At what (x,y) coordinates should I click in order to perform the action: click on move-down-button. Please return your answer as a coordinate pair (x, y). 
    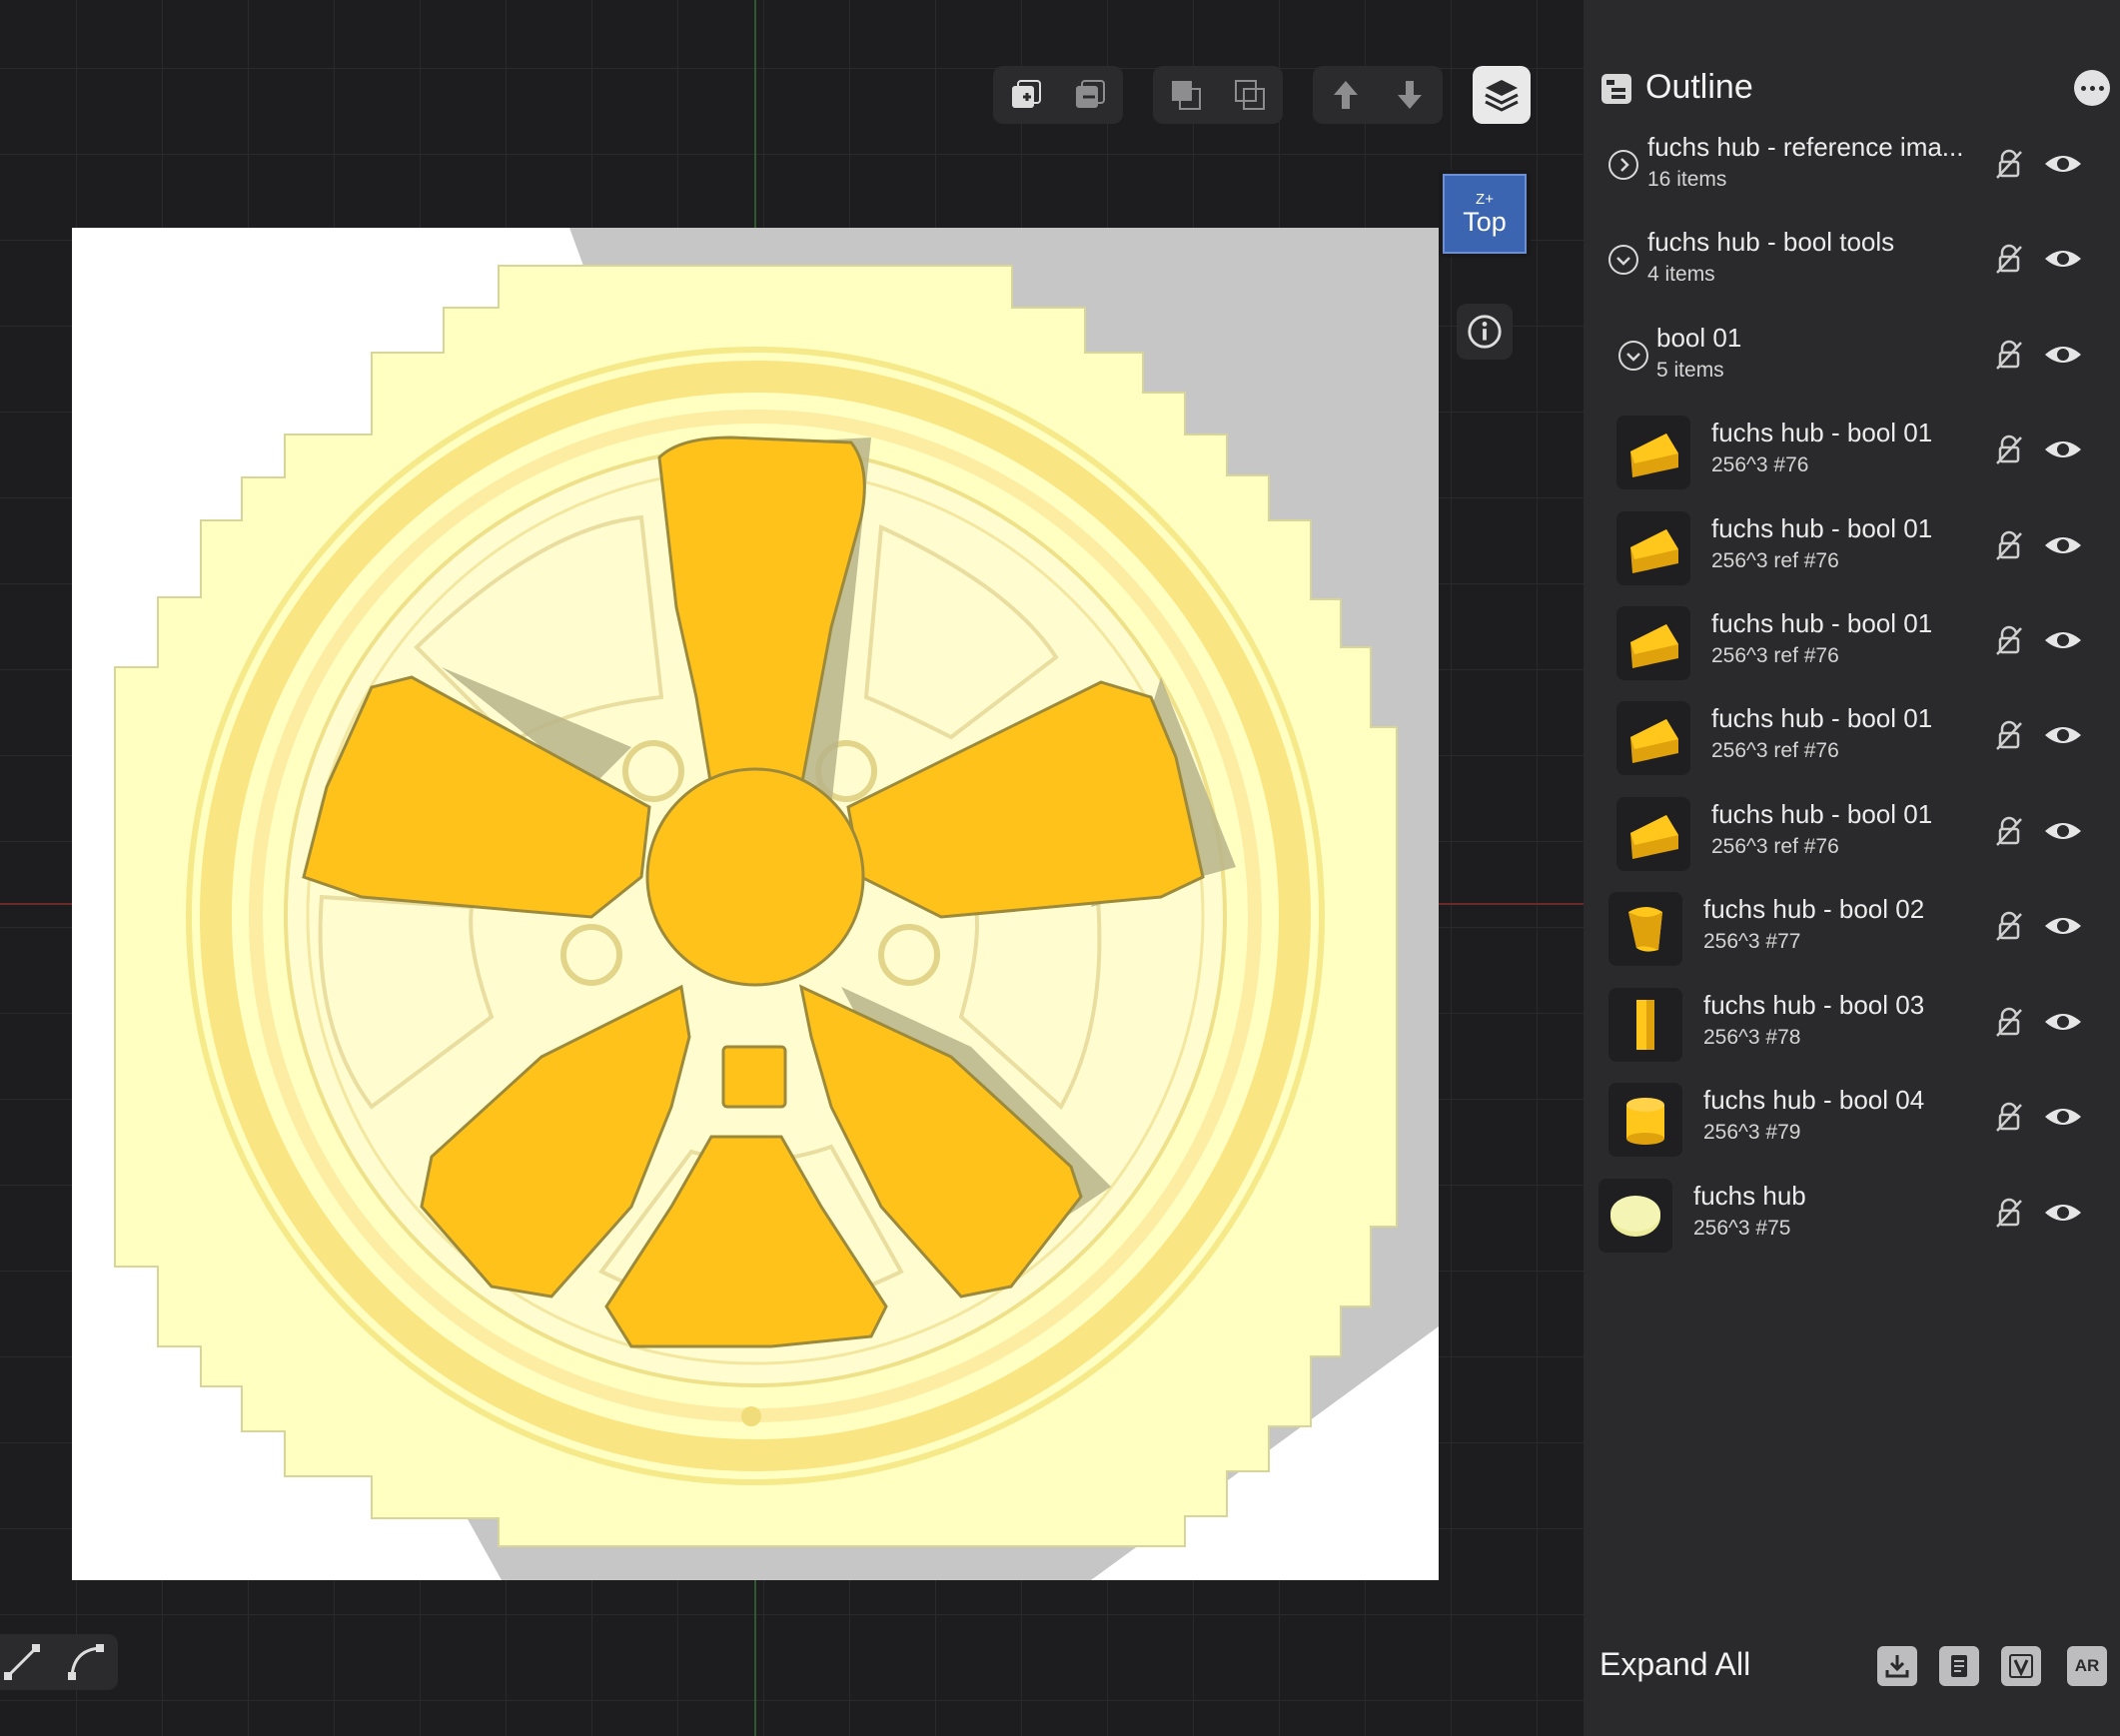
    Looking at the image, I should click on (1410, 95).